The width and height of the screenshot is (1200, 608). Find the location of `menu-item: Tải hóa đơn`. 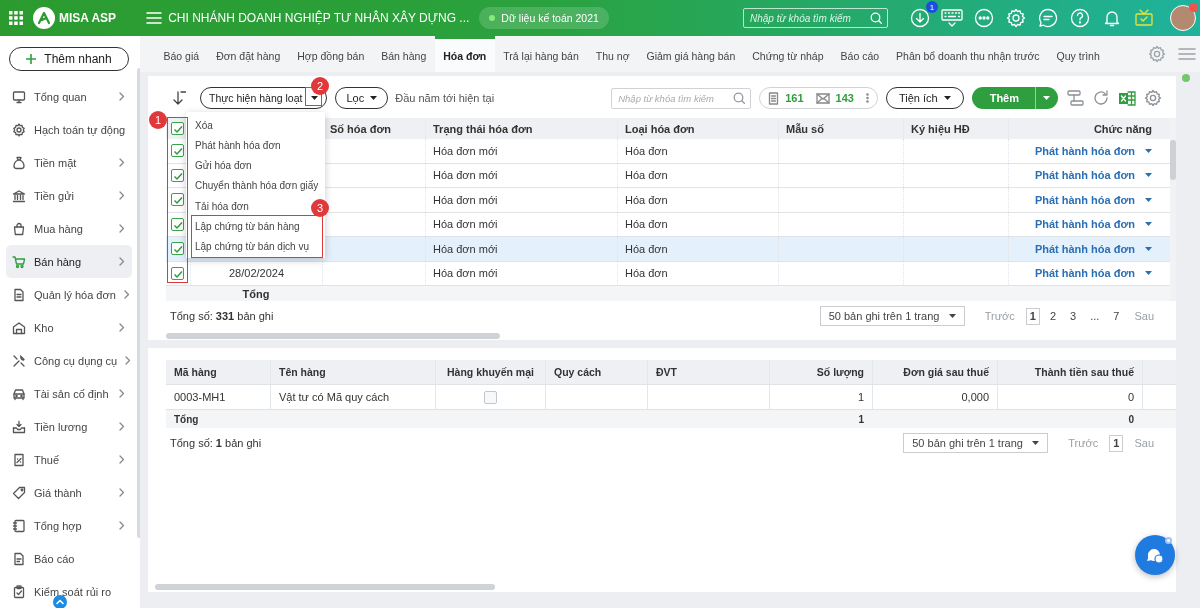

menu-item: Tải hóa đơn is located at coordinates (222, 206).